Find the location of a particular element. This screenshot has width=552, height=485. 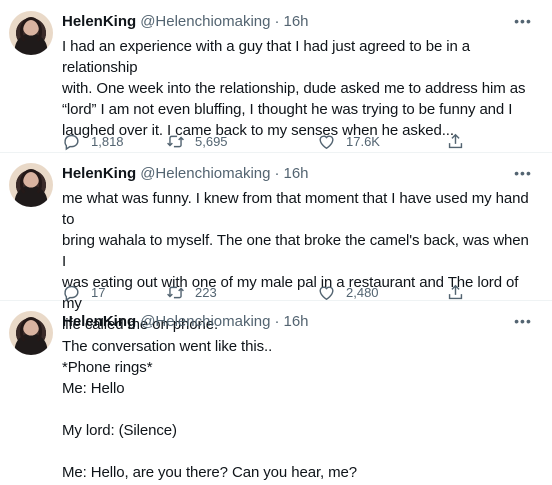

retweet-button: 5,695 is located at coordinates (197, 141).